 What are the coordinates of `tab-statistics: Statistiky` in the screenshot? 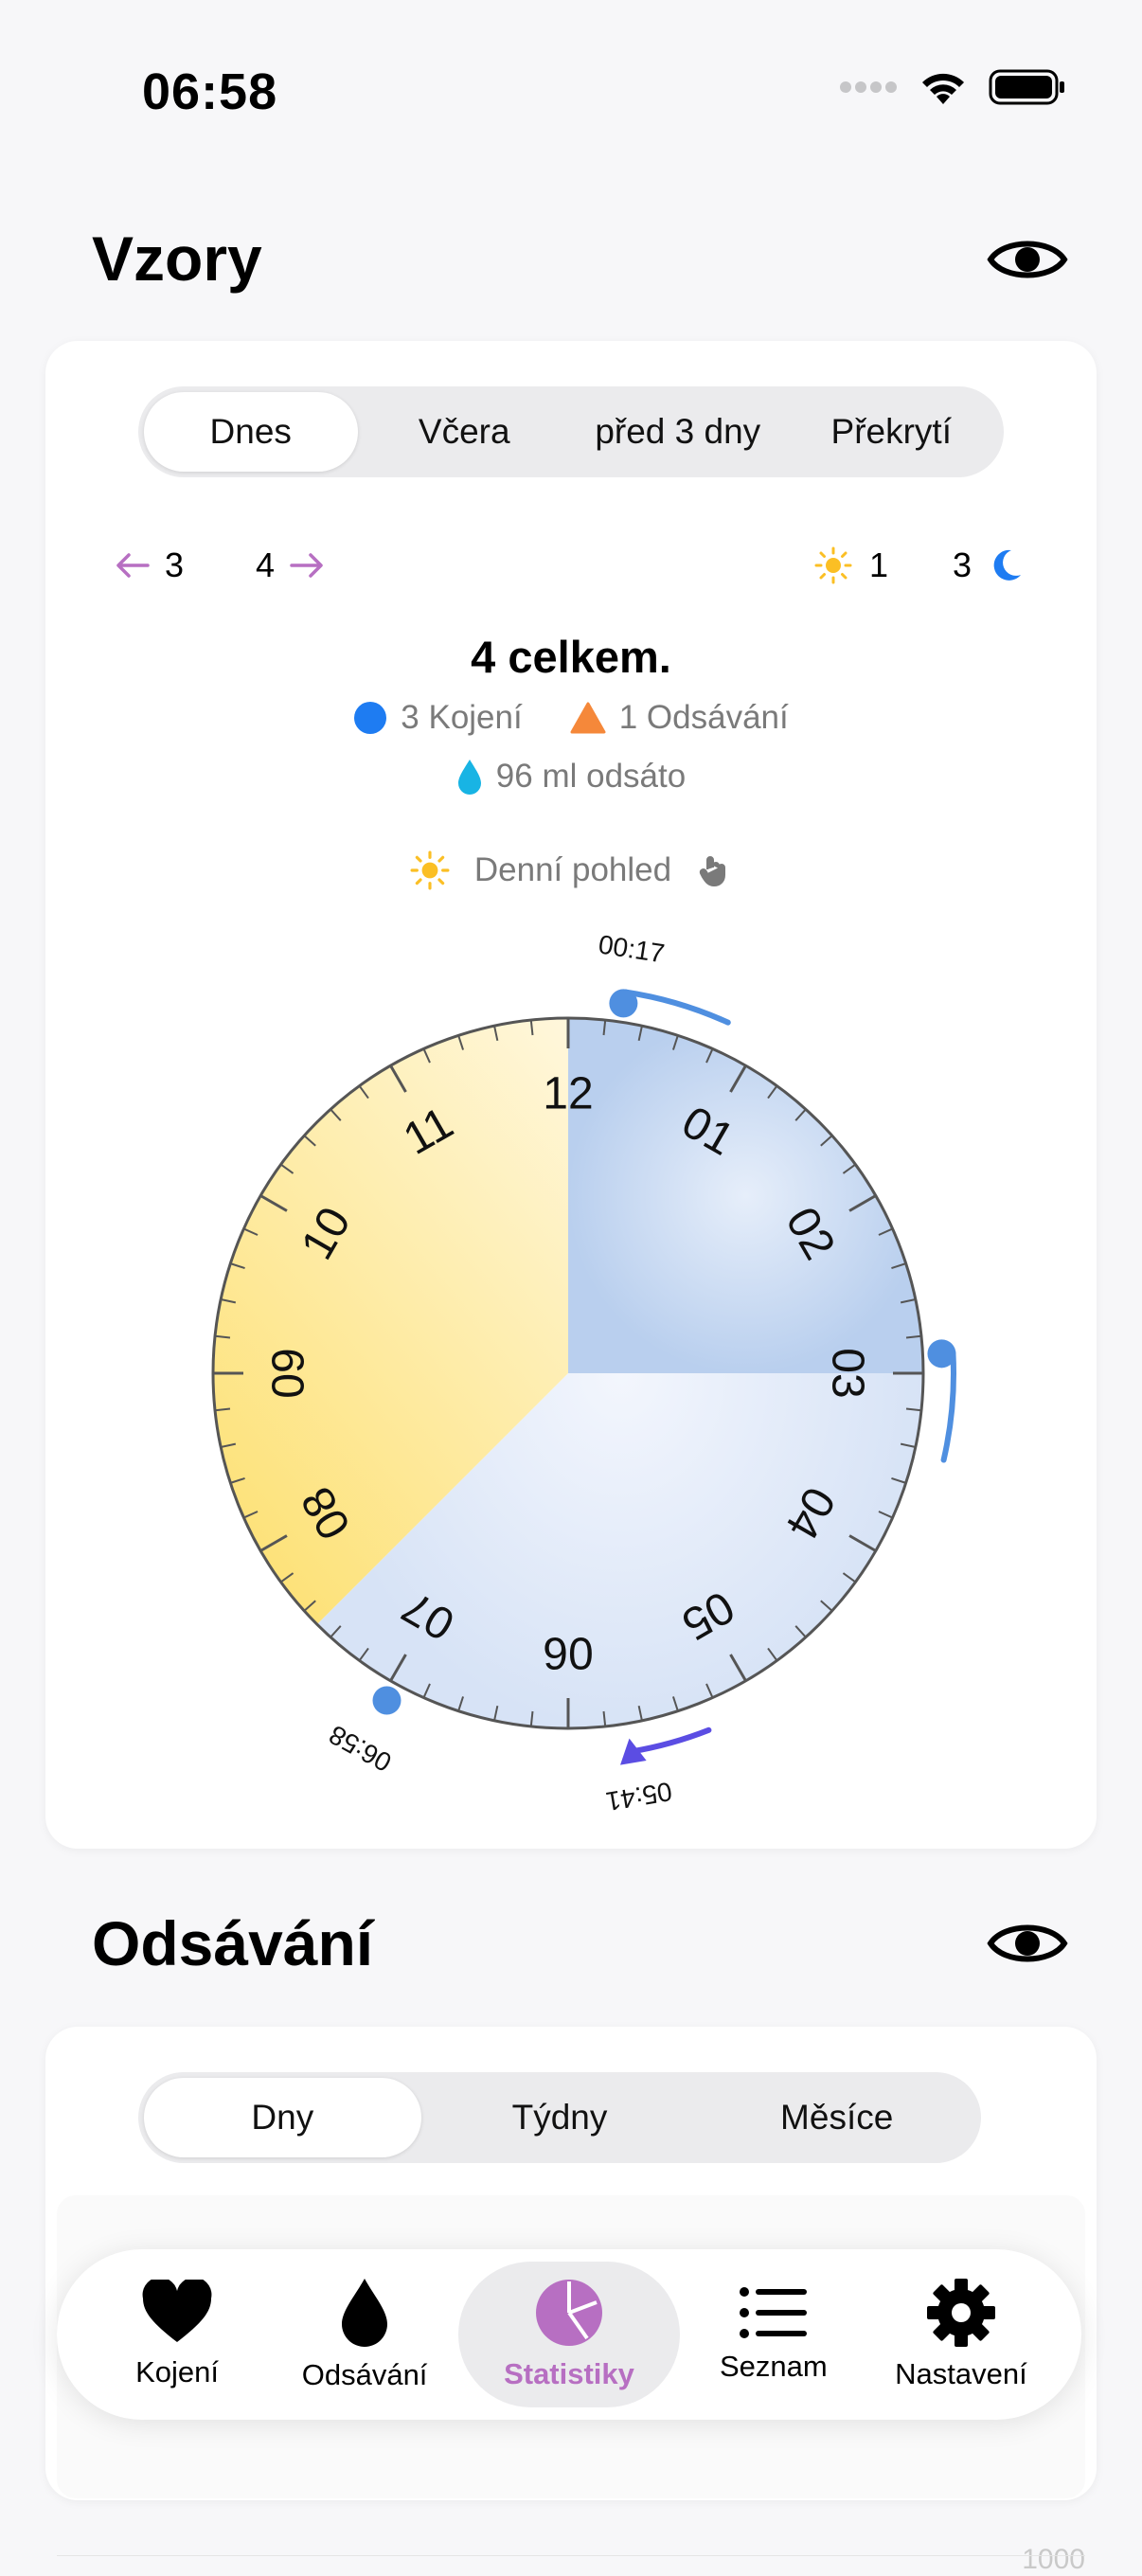 It's located at (569, 2334).